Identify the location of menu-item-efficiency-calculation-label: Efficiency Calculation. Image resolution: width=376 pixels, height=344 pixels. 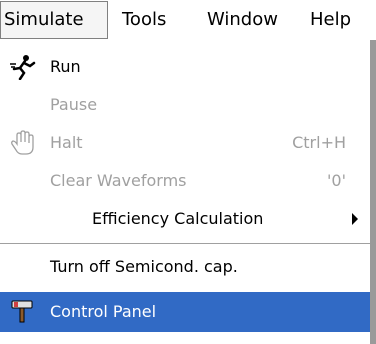
(178, 218).